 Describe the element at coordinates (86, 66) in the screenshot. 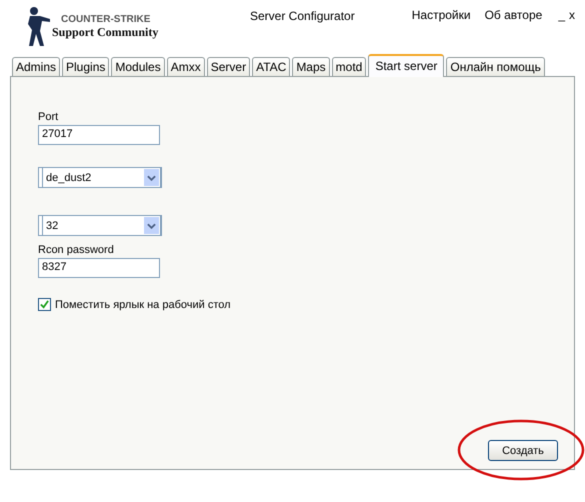

I see `tab: Plugins` at that location.